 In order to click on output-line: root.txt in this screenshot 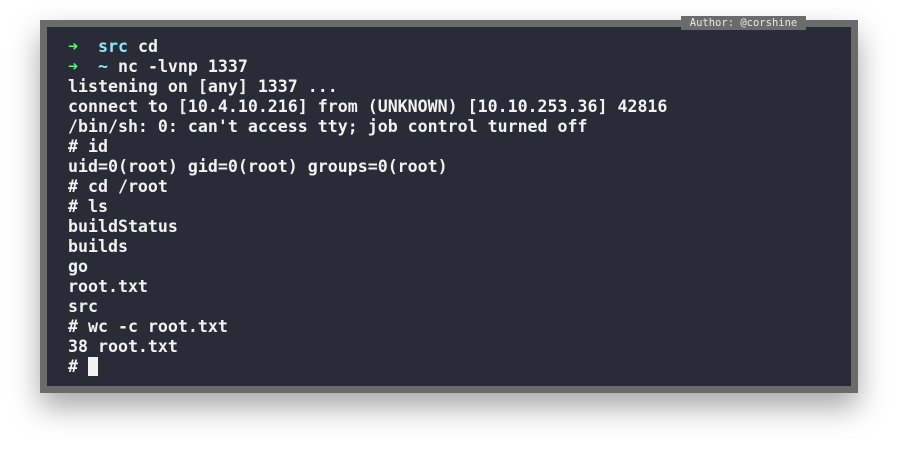, I will do `click(108, 286)`.